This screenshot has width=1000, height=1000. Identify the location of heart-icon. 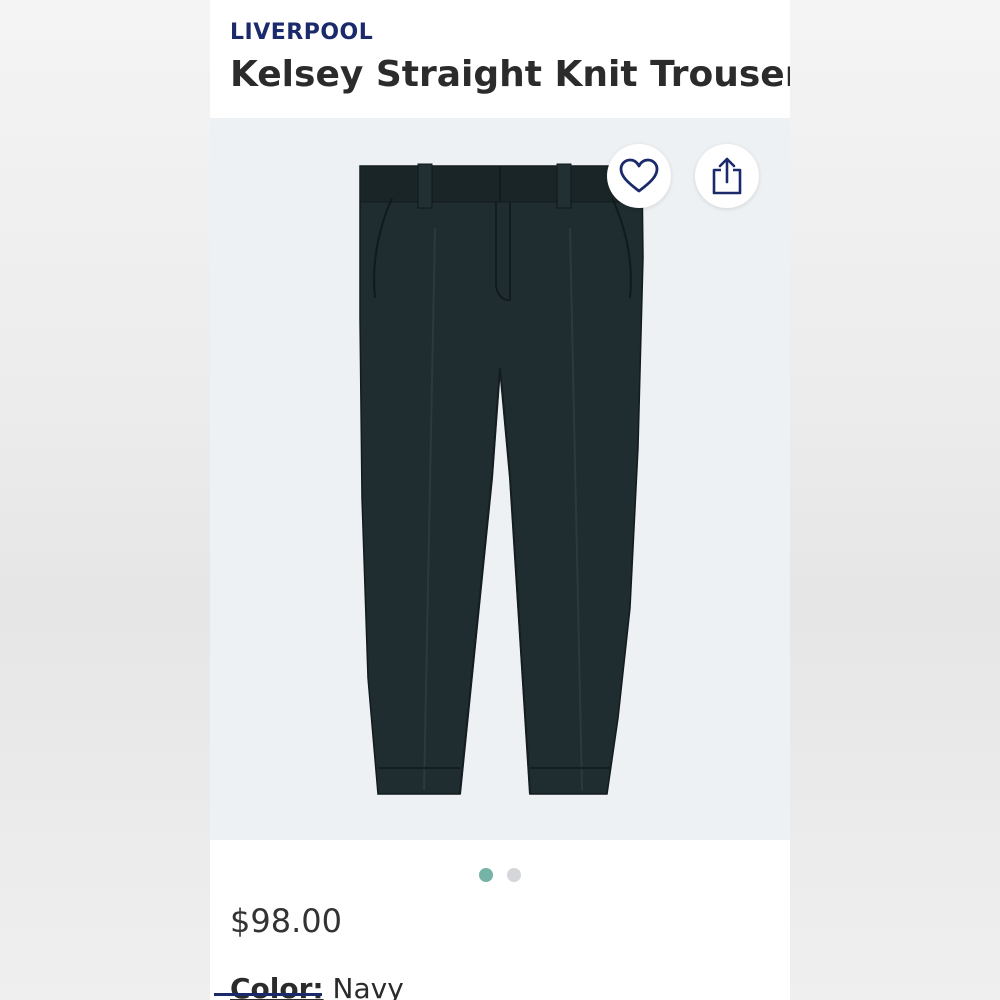
(639, 175).